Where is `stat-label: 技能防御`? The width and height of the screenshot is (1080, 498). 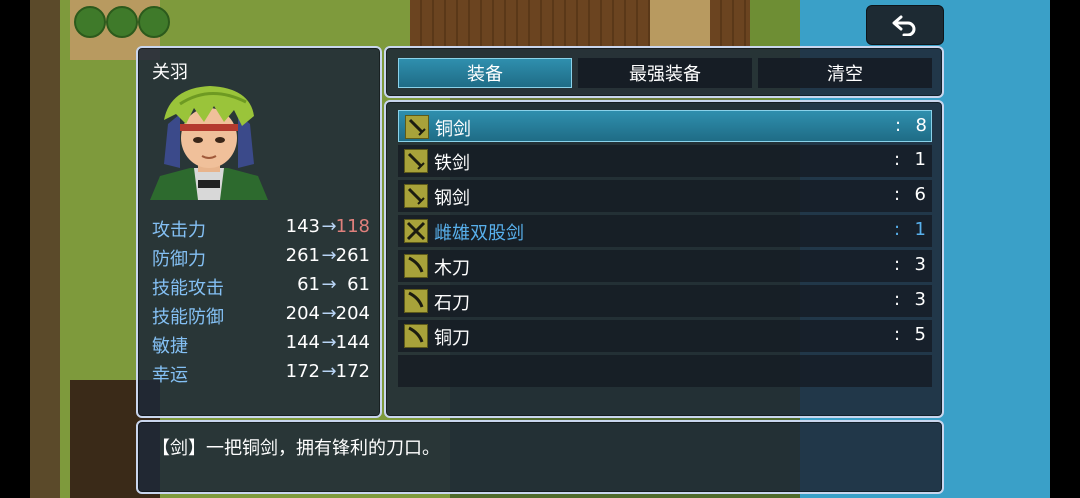
stat-label: 技能防御 is located at coordinates (188, 317).